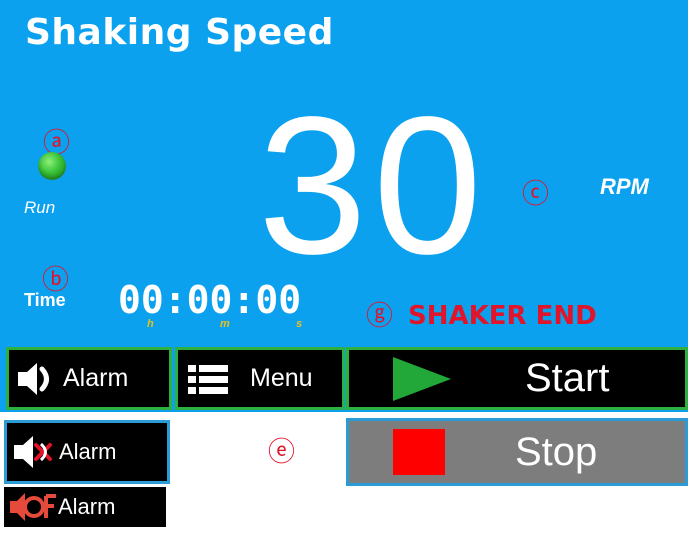  Describe the element at coordinates (556, 451) in the screenshot. I see `stop-button-label: Stop` at that location.